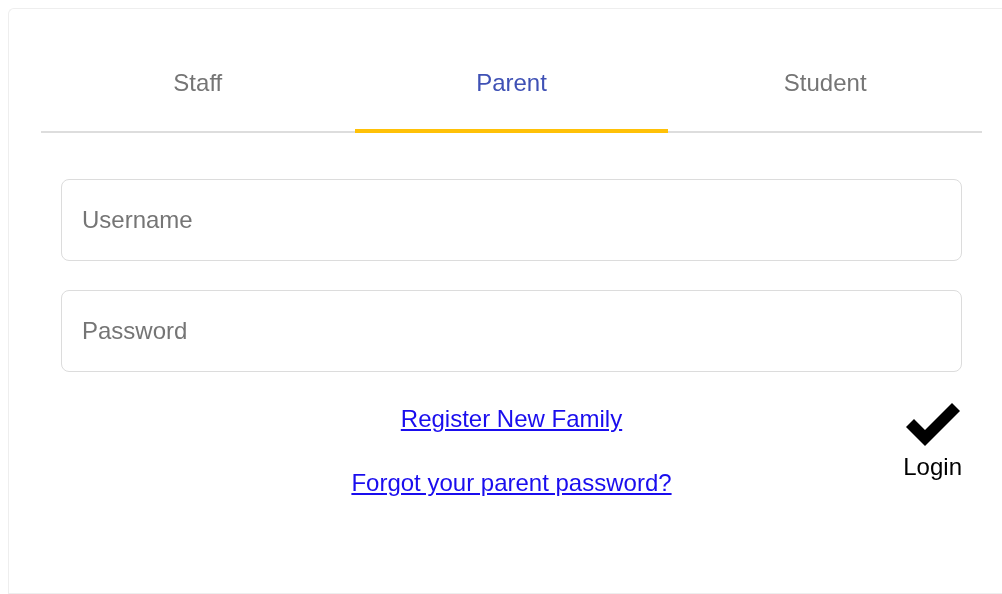  I want to click on link: Register New Family, so click(511, 419).